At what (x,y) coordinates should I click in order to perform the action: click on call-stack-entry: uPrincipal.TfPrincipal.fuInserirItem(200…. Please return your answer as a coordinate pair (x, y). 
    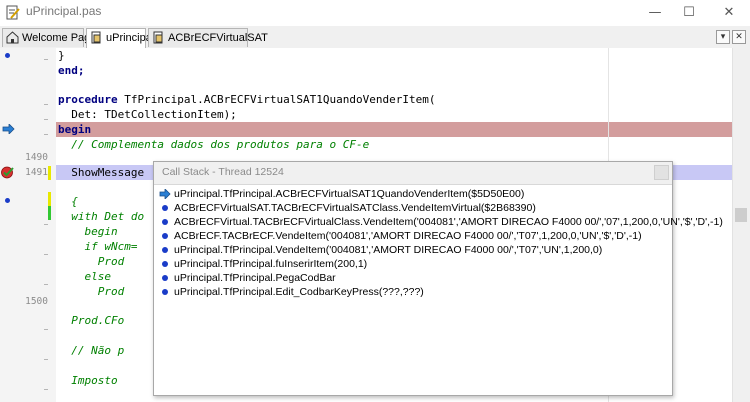
    Looking at the image, I should click on (413, 264).